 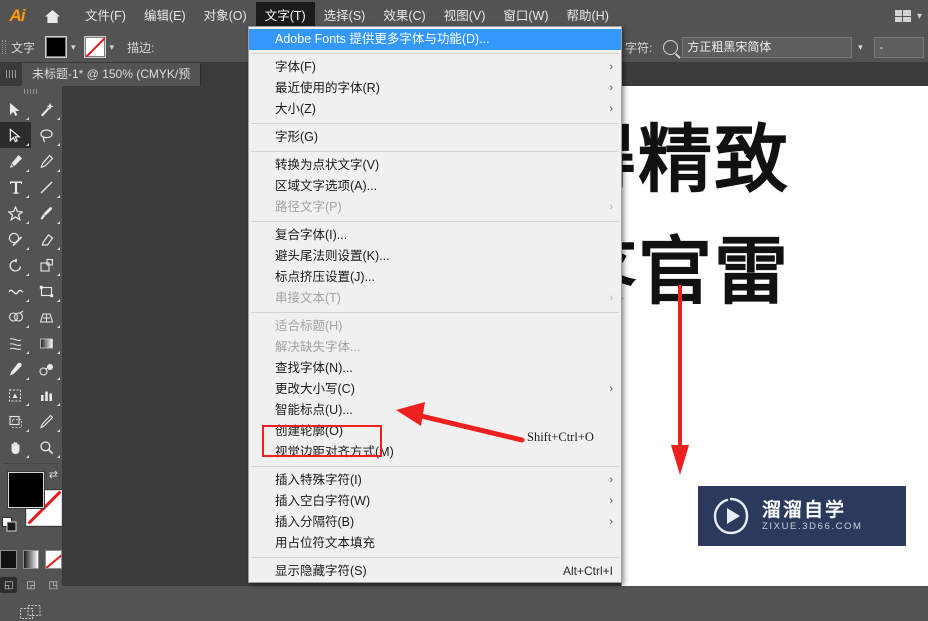 What do you see at coordinates (46, 395) in the screenshot?
I see `column-graph-tool` at bounding box center [46, 395].